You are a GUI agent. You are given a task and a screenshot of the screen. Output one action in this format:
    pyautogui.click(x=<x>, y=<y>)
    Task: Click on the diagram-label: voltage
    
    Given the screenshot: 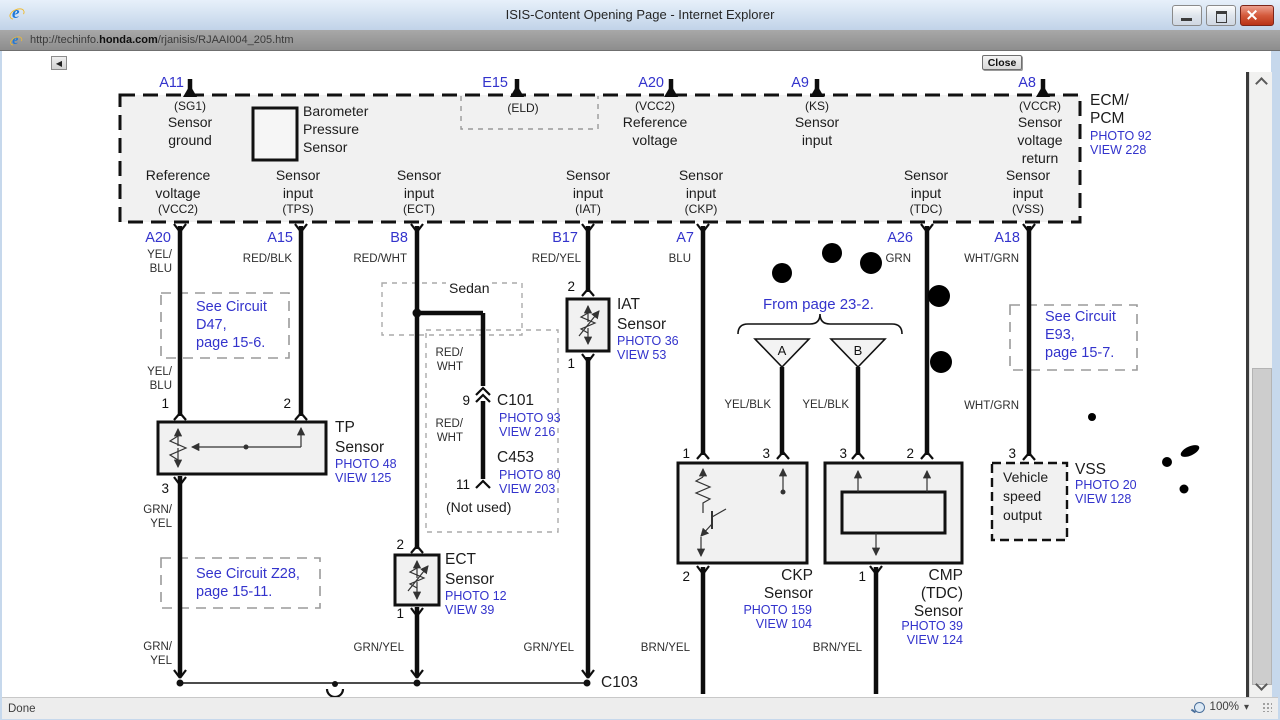 What is the action you would take?
    pyautogui.click(x=1040, y=140)
    